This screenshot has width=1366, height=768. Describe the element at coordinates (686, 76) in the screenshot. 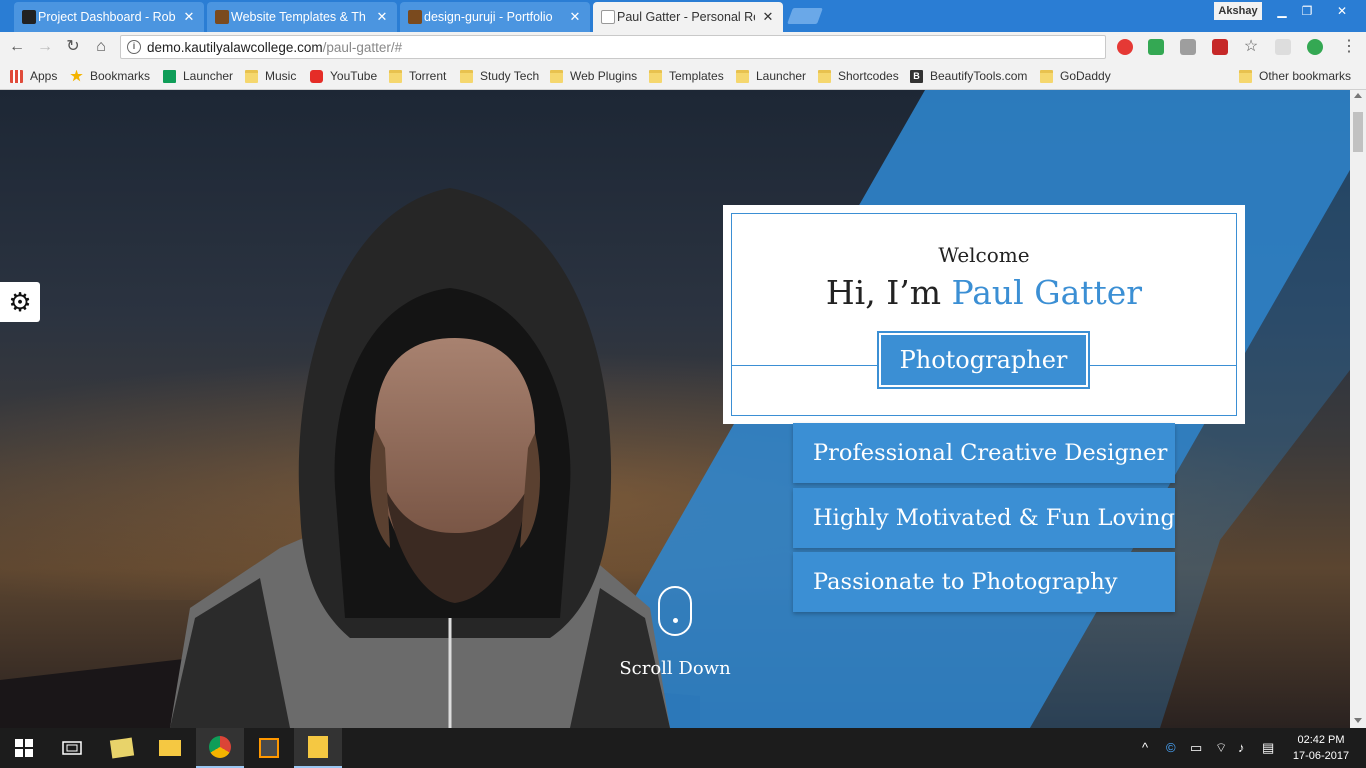

I see `bookmark-templates: Templates` at that location.